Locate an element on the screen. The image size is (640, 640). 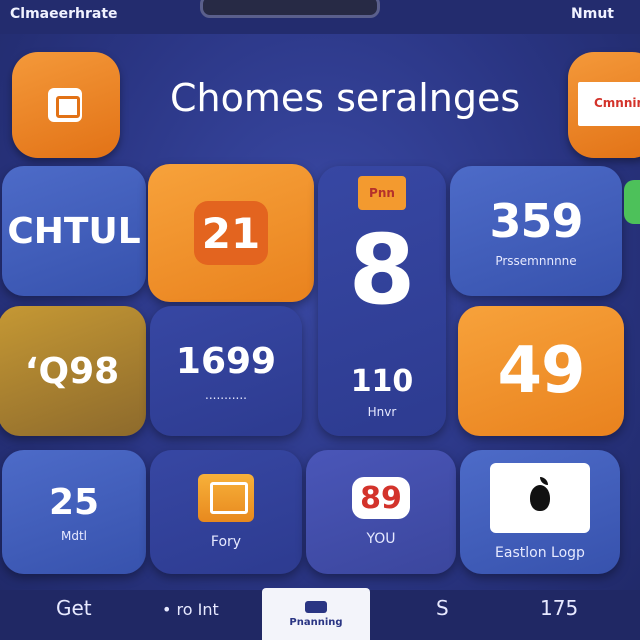
tile-359-value: 359 is located at coordinates (536, 221).